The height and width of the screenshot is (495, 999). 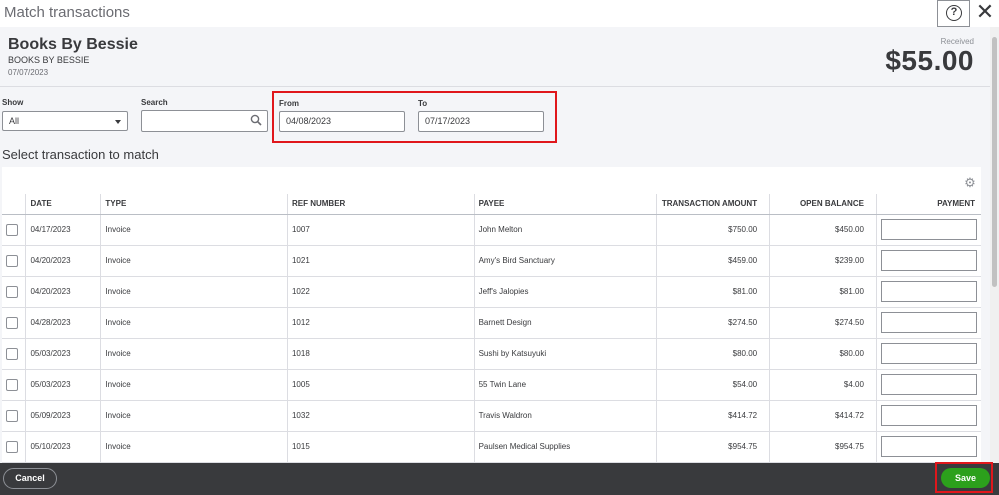 I want to click on cell-transaction-amount: $80.00, so click(x=713, y=354).